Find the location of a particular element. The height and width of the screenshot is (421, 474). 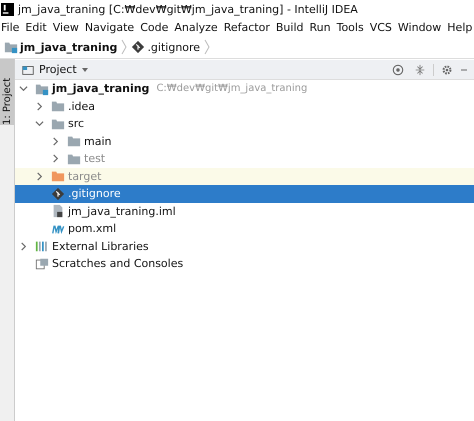

path-hint: C:₩dev₩git₩jm_java_traning is located at coordinates (232, 88).